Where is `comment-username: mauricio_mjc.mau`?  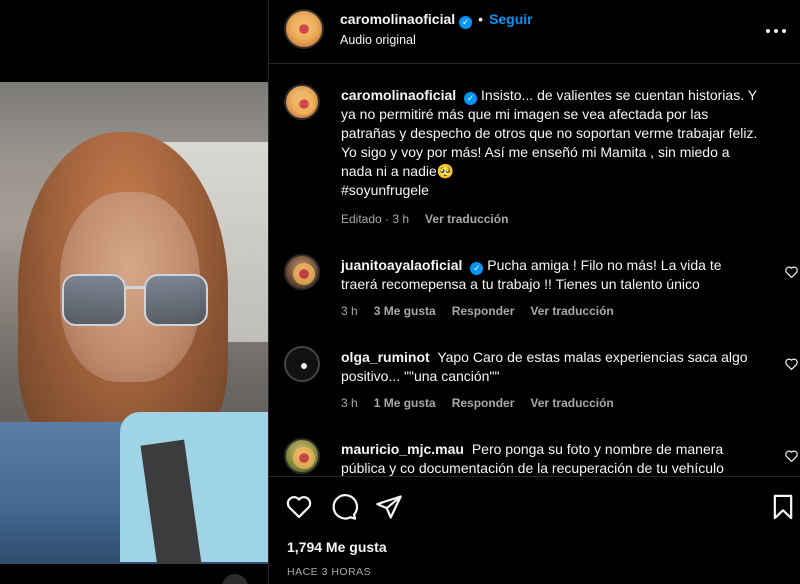
comment-username: mauricio_mjc.mau is located at coordinates (402, 449).